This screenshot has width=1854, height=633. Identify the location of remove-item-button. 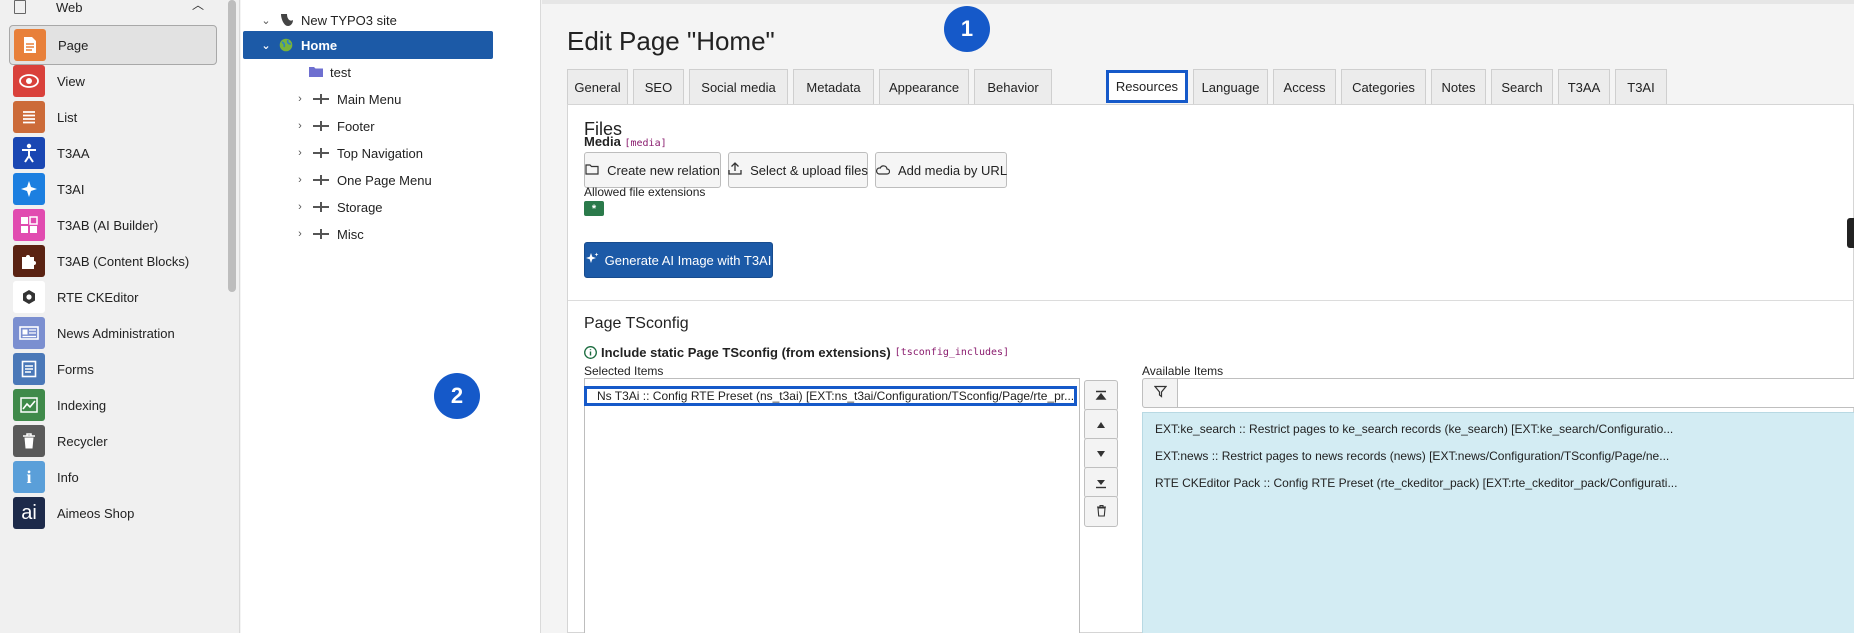
(1101, 511).